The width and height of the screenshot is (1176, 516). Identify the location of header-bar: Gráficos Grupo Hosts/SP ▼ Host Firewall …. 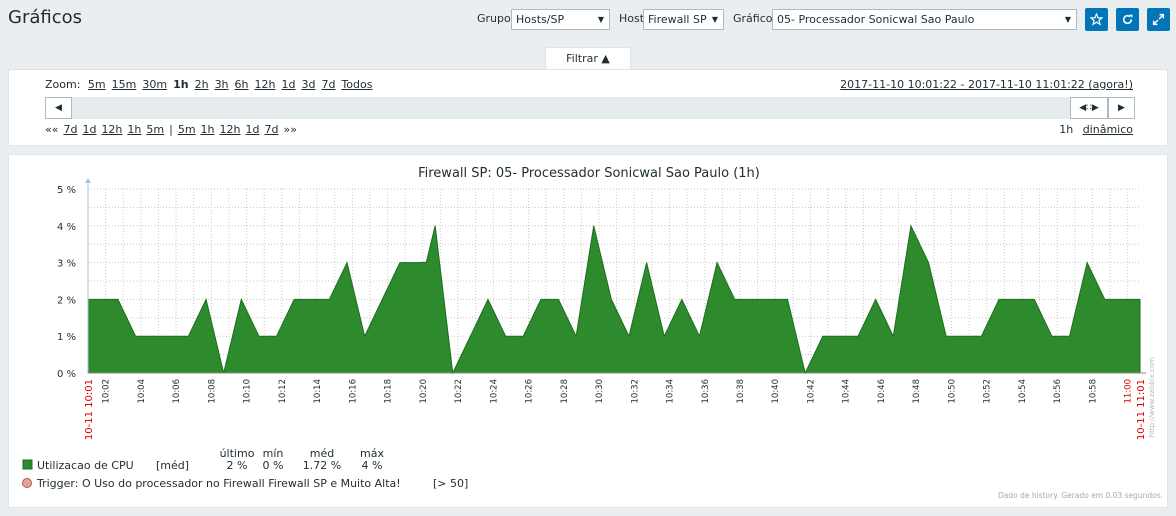
(588, 20).